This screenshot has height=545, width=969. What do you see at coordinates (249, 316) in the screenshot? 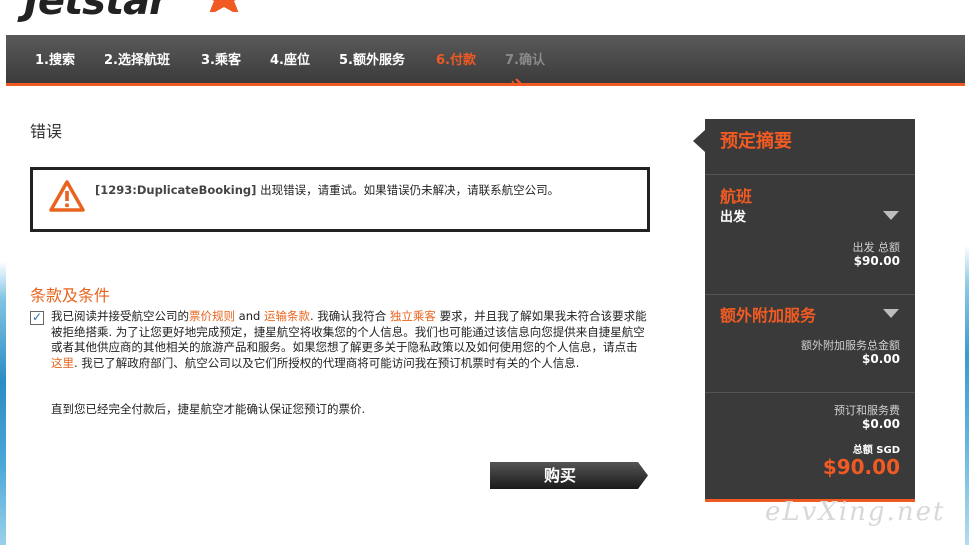
I see `terms-text-part: and` at bounding box center [249, 316].